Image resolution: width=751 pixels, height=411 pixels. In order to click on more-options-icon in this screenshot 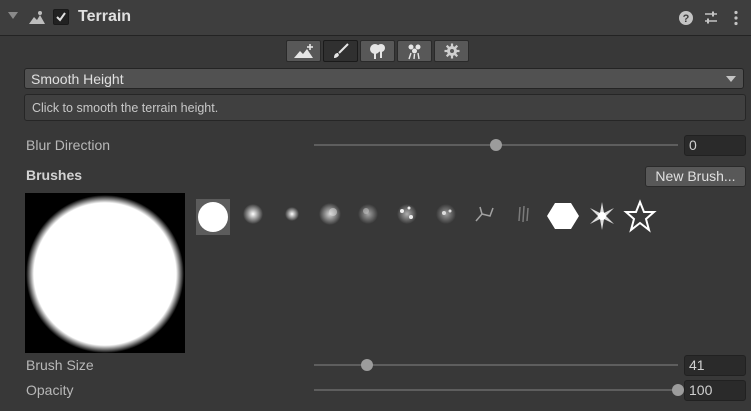, I will do `click(736, 18)`.